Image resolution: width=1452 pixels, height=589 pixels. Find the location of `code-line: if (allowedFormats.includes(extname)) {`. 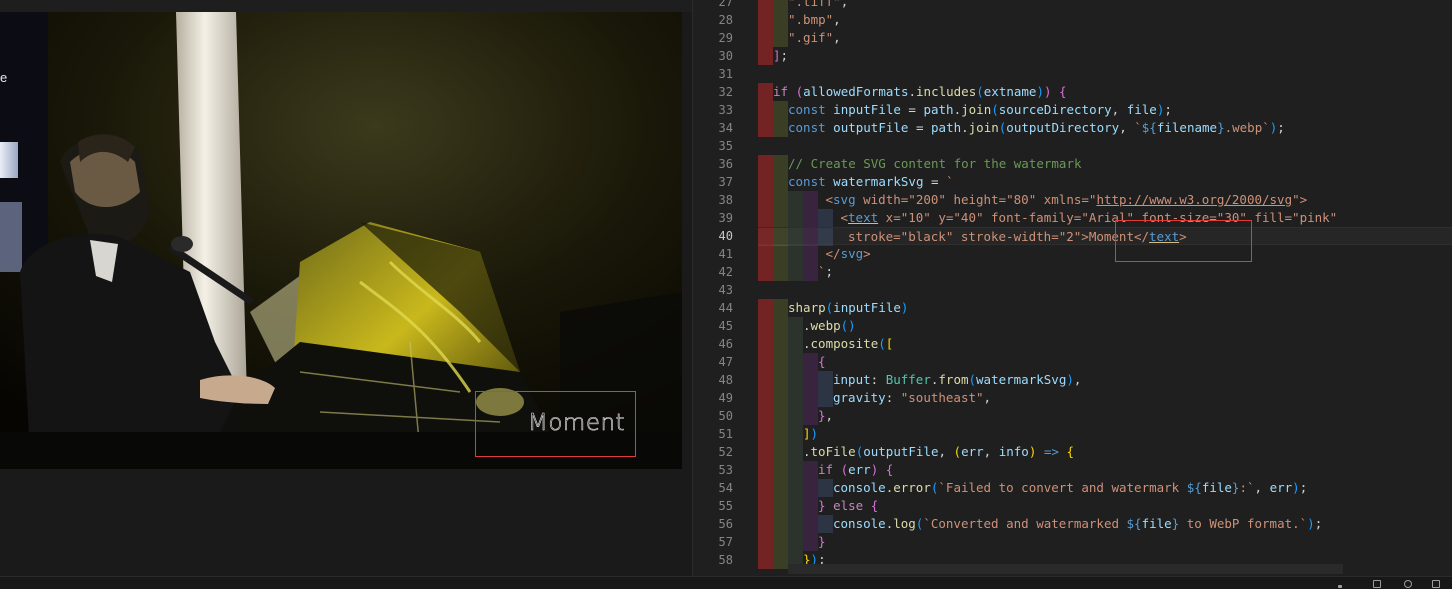

code-line: if (allowedFormats.includes(extname)) { is located at coordinates (1105, 92).